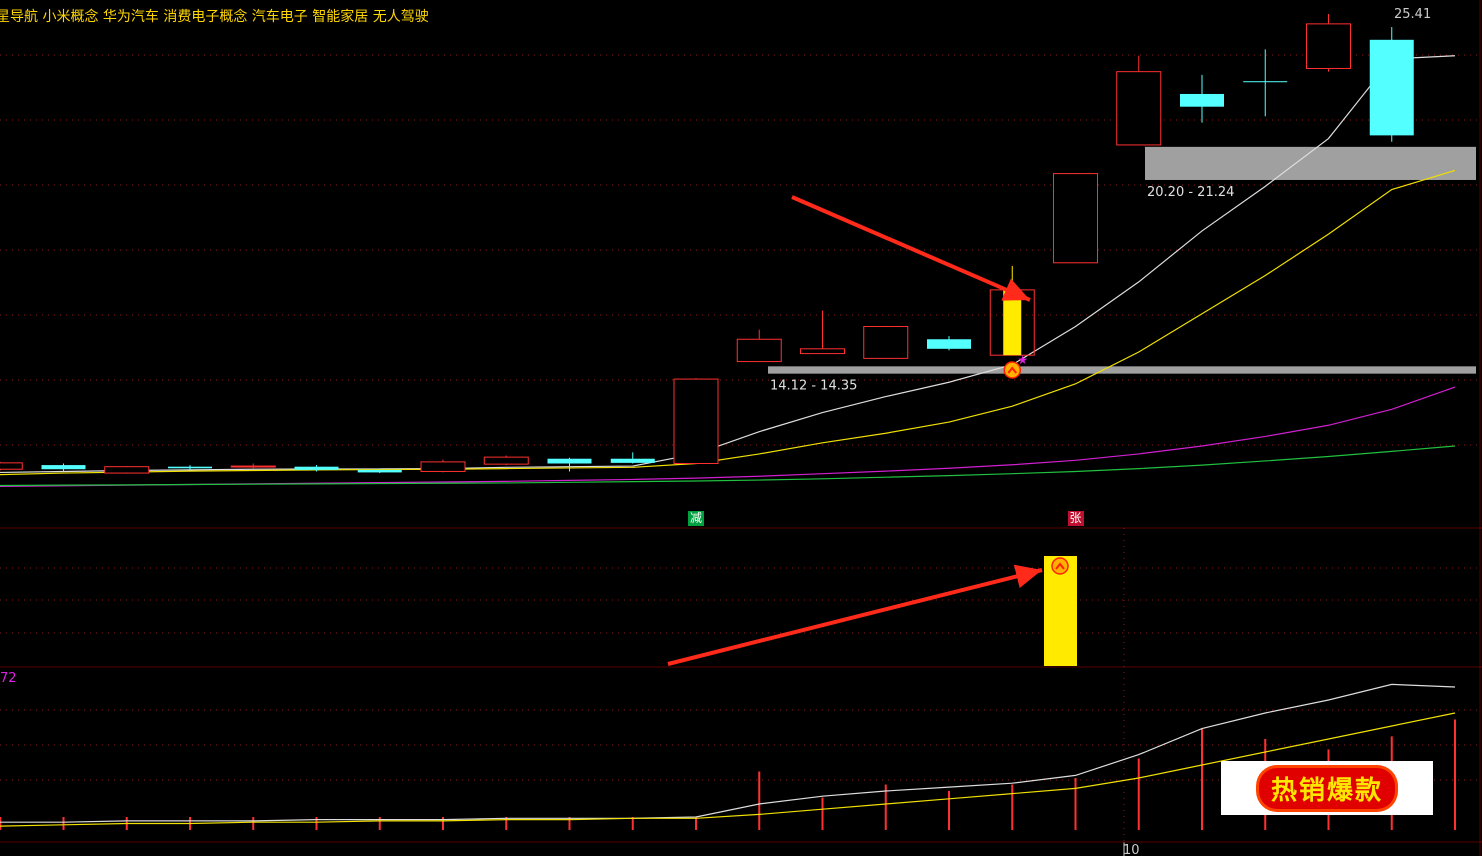  I want to click on annotation-arrows, so click(855, 430).